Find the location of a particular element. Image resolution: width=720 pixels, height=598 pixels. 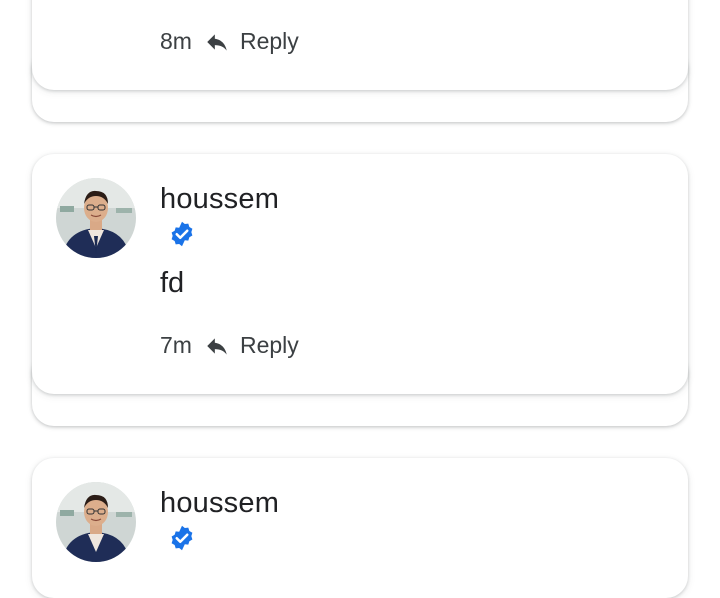

comment-timestamp: 7m is located at coordinates (176, 345).